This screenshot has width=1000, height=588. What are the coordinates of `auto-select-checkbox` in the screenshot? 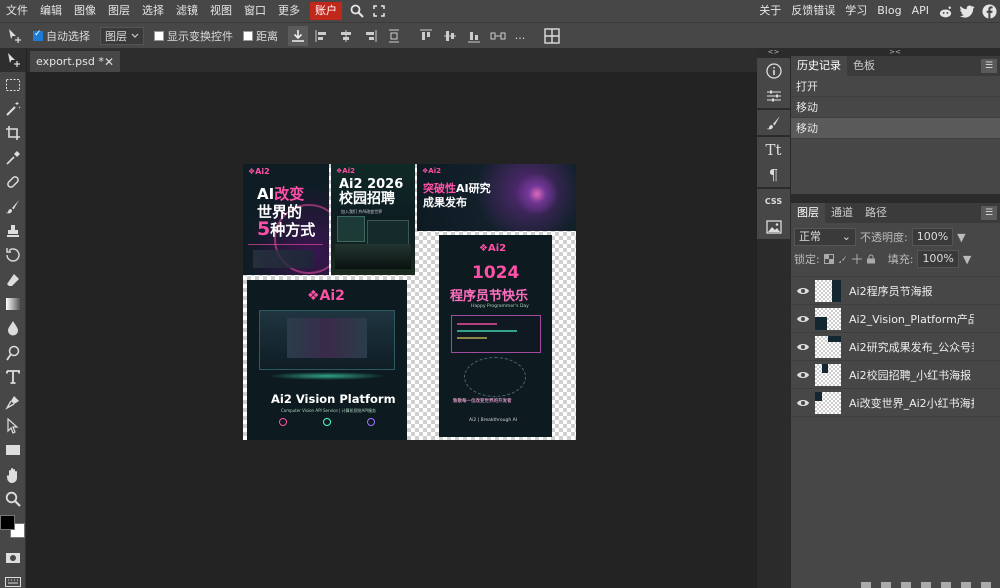 It's located at (38, 35).